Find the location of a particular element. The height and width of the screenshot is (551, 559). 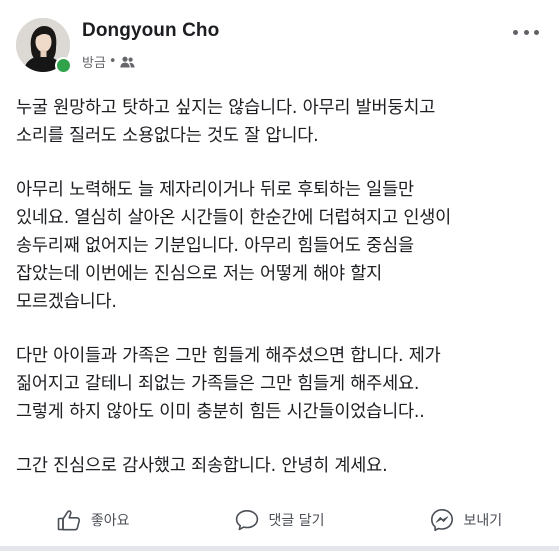

post-timestamp: 방금 is located at coordinates (94, 61).